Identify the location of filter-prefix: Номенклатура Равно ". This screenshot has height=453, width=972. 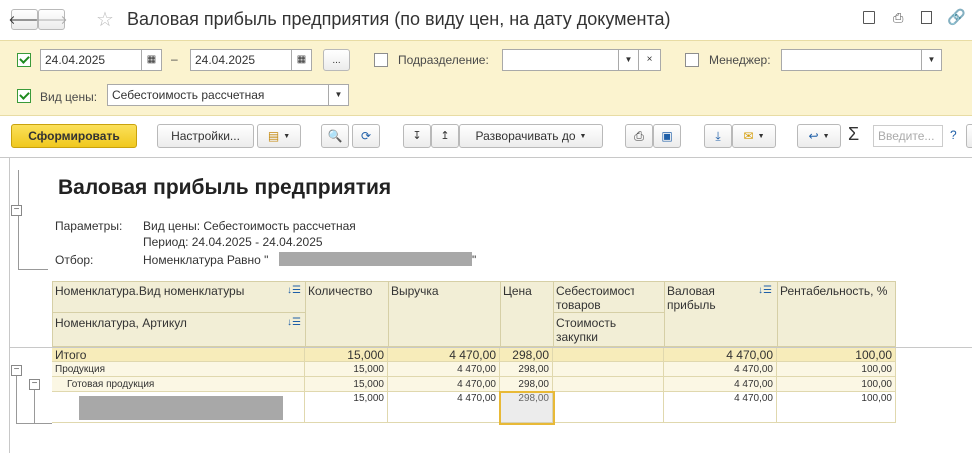
(206, 260).